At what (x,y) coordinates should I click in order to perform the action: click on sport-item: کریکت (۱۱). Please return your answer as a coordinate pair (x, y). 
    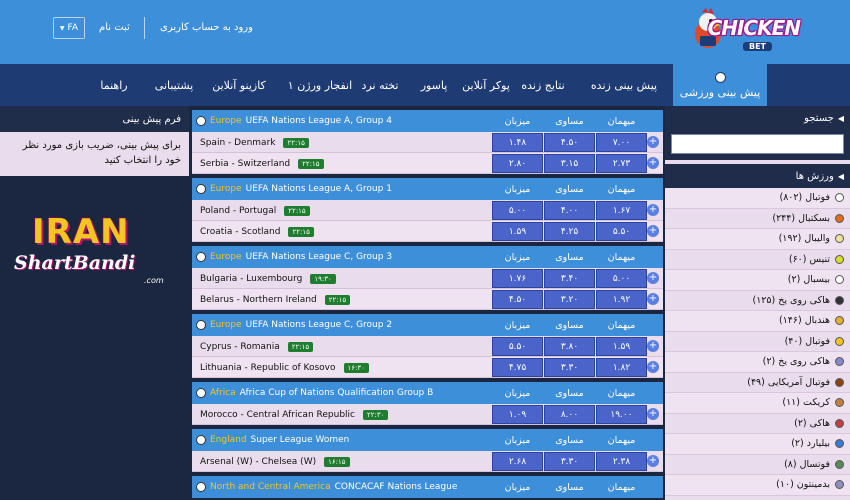
    Looking at the image, I should click on (757, 403).